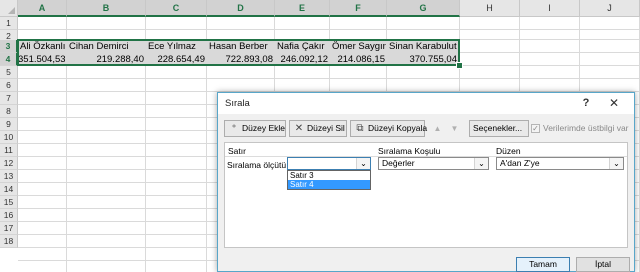 This screenshot has height=272, width=640. Describe the element at coordinates (9, 176) in the screenshot. I see `row-header: 13` at that location.